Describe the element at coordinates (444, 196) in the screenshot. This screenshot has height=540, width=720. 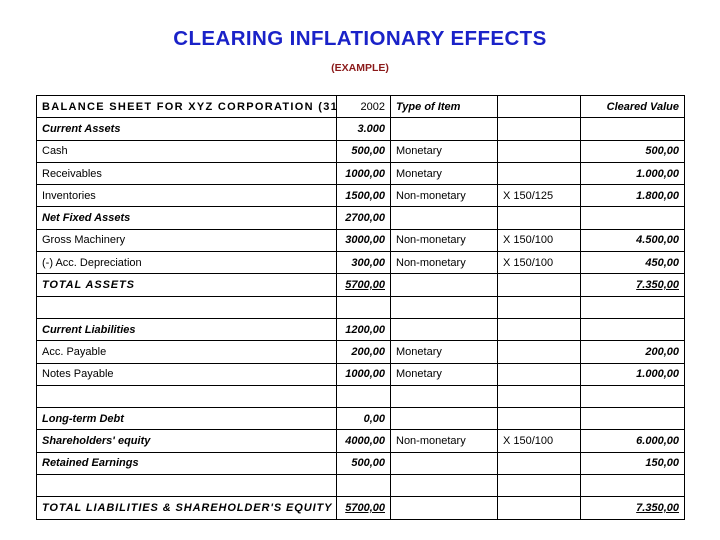
I see `row-type-of-item-3: Non-monetary` at that location.